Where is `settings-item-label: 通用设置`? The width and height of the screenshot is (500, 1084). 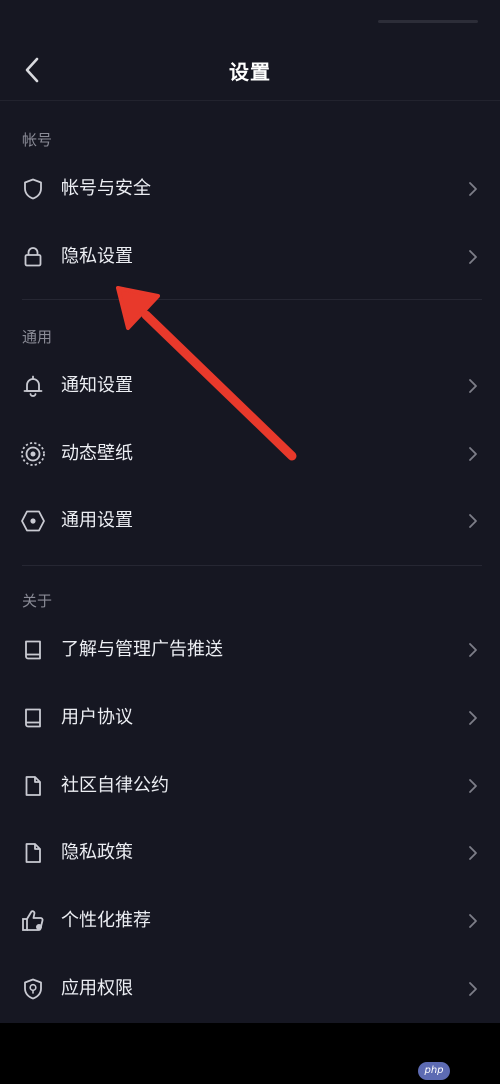
settings-item-label: 通用设置 is located at coordinates (97, 520).